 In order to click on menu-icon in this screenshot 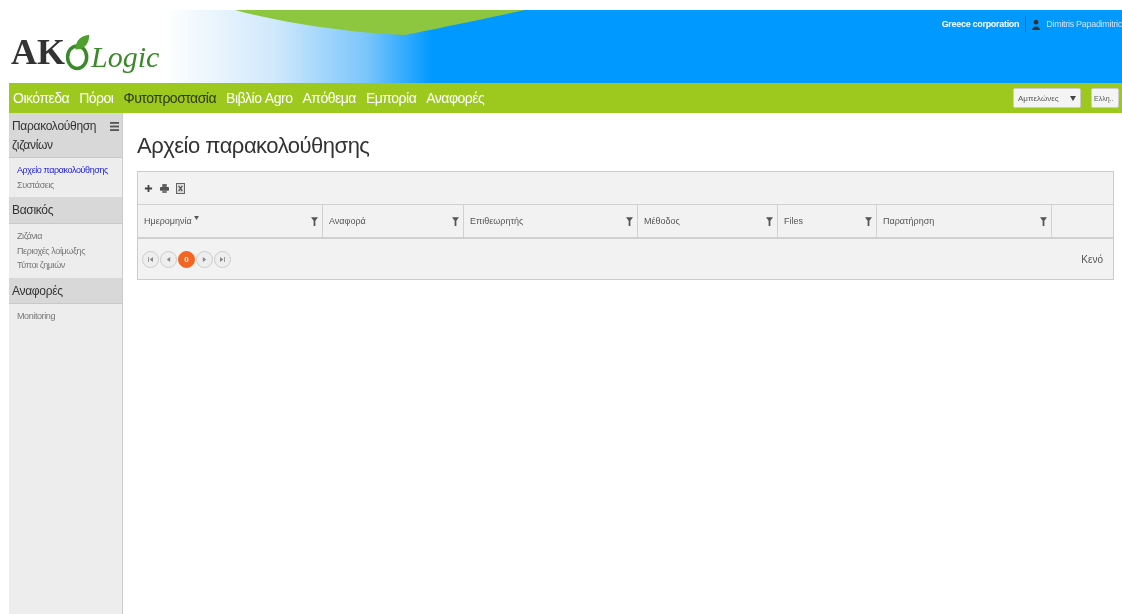, I will do `click(114, 126)`.